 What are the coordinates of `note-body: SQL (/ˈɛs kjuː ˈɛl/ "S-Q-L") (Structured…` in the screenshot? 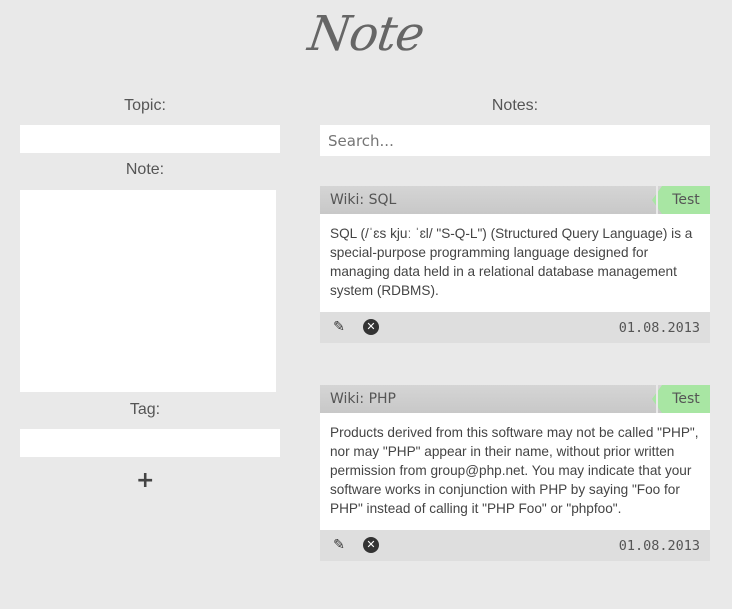 It's located at (515, 263).